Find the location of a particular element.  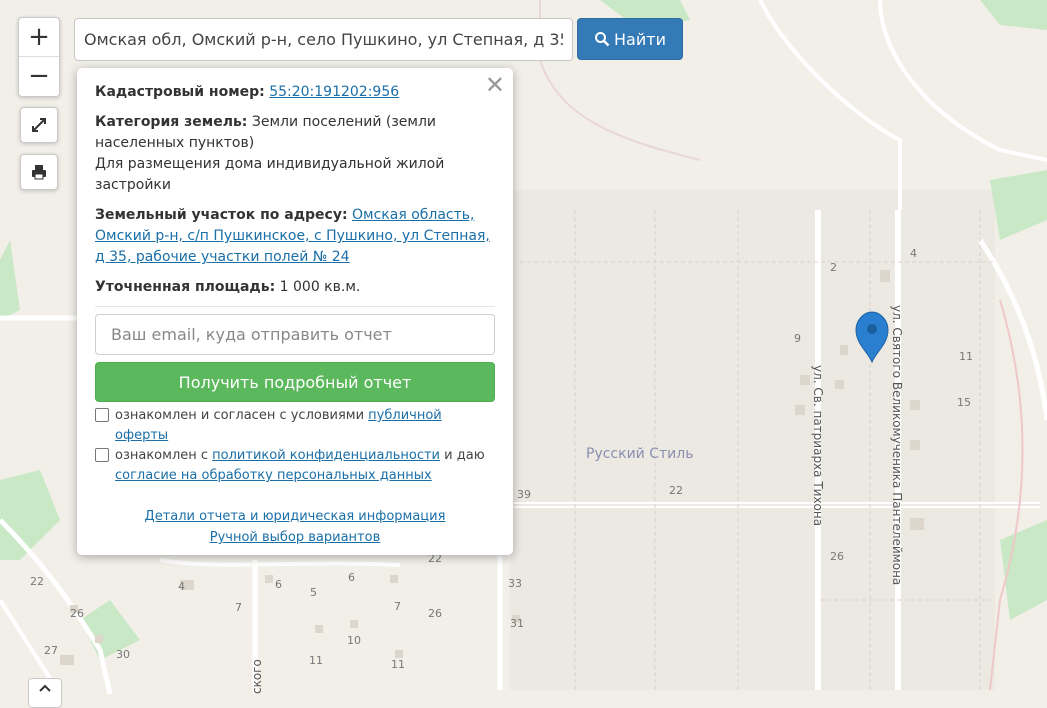

address-search-input is located at coordinates (323, 39).